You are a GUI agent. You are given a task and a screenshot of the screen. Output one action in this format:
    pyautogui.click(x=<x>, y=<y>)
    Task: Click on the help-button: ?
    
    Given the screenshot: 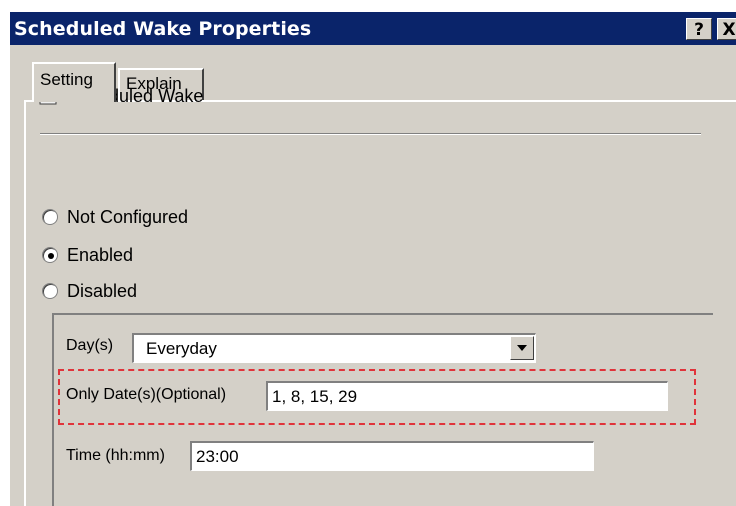 What is the action you would take?
    pyautogui.click(x=699, y=29)
    